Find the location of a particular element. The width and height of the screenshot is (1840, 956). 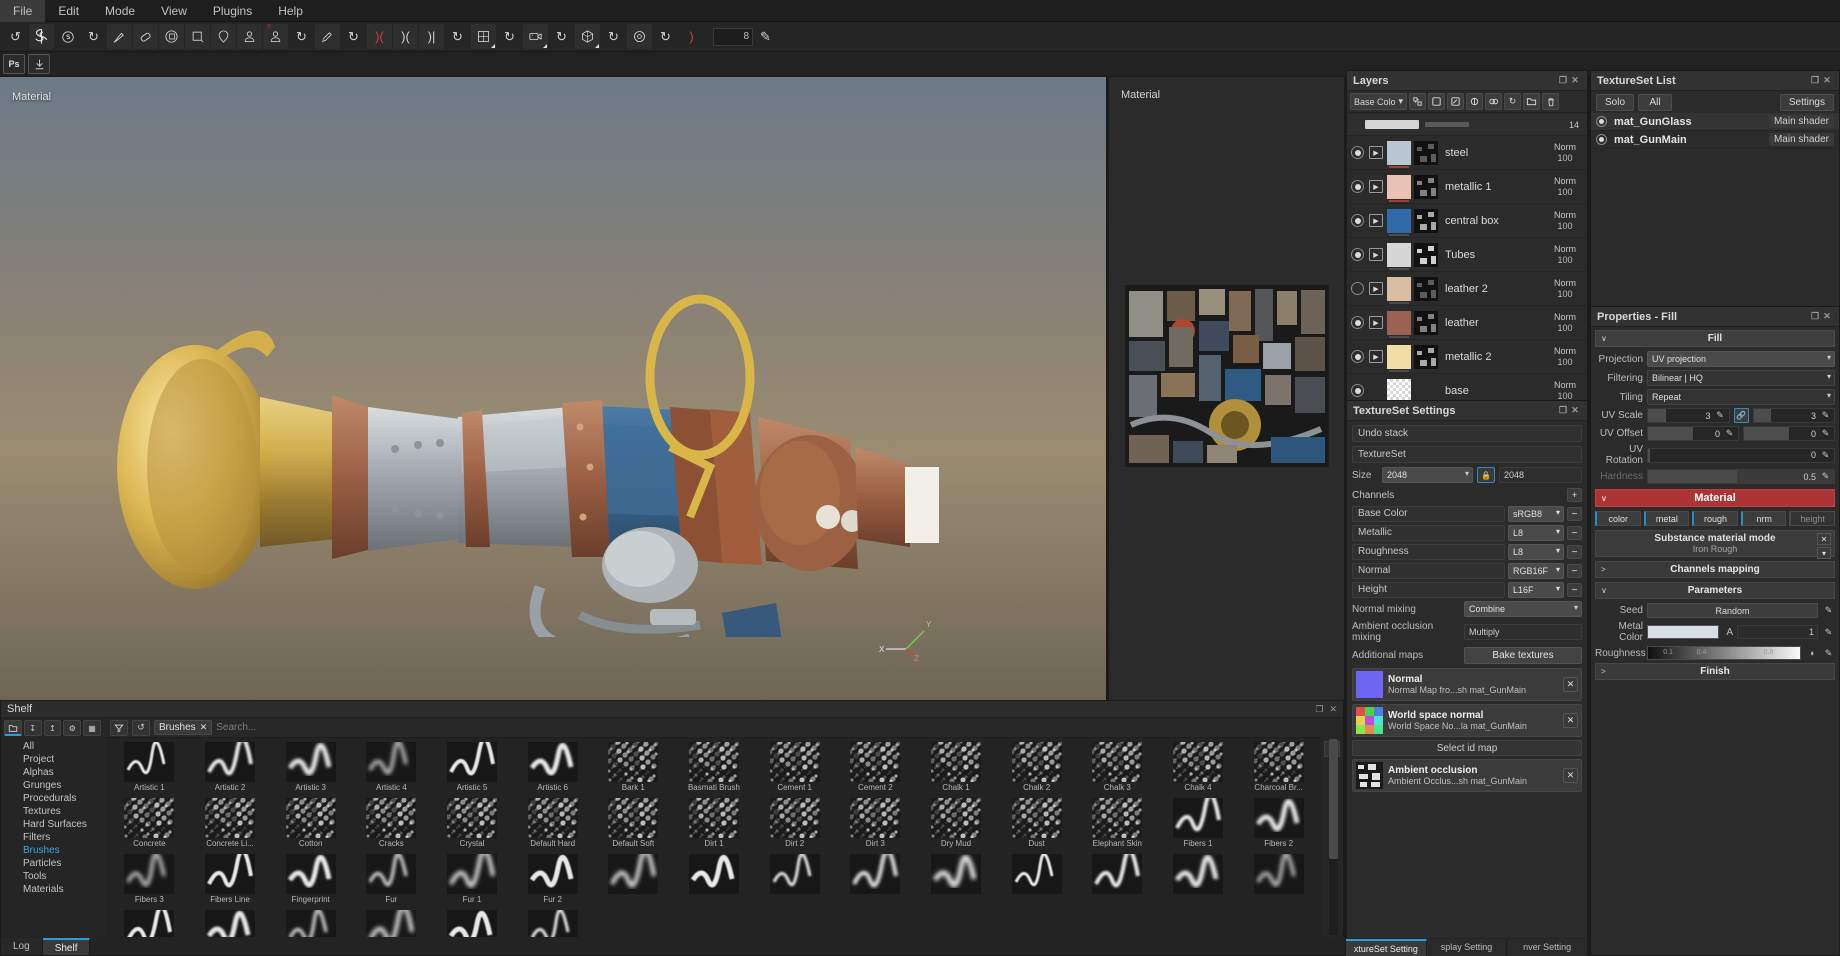

shelf-brush-item: Bark 1 is located at coordinates (633, 770).